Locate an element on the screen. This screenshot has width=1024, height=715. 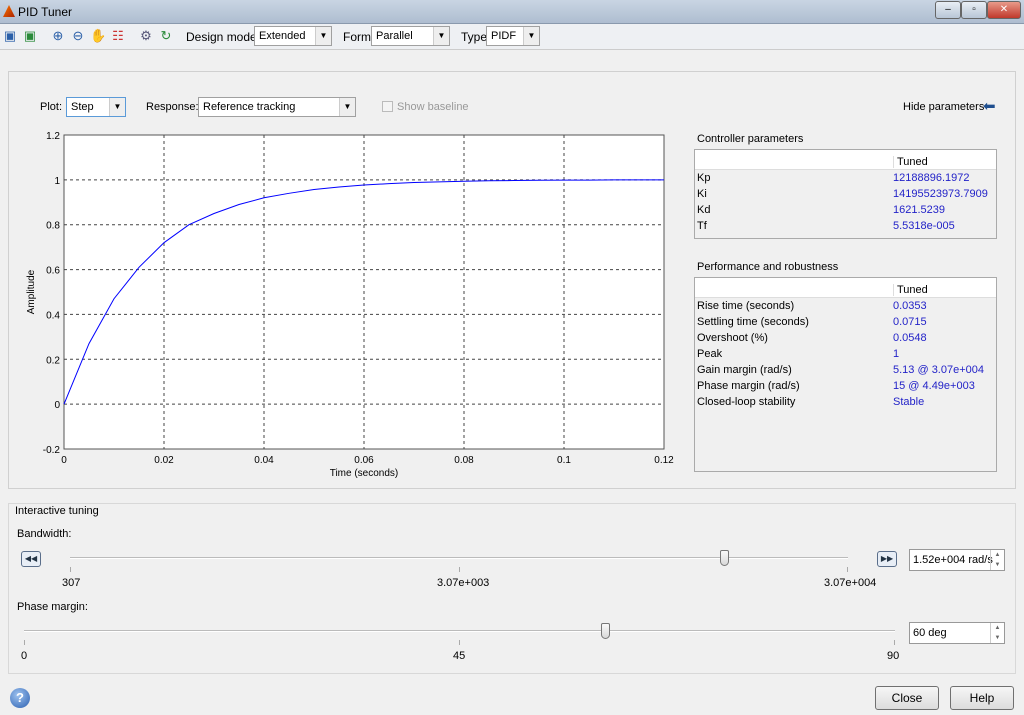
performance-metric-name: Overshoot (%) is located at coordinates (732, 338).